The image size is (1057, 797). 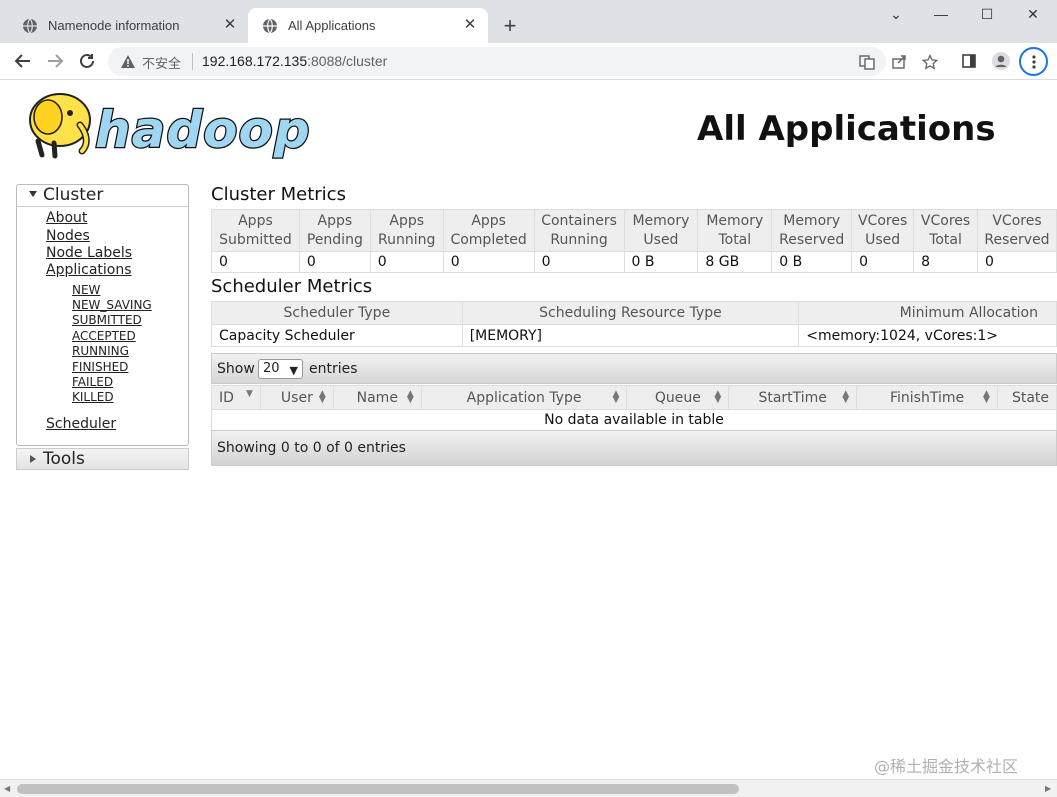 I want to click on metrics-header: Containers Running, so click(x=579, y=230).